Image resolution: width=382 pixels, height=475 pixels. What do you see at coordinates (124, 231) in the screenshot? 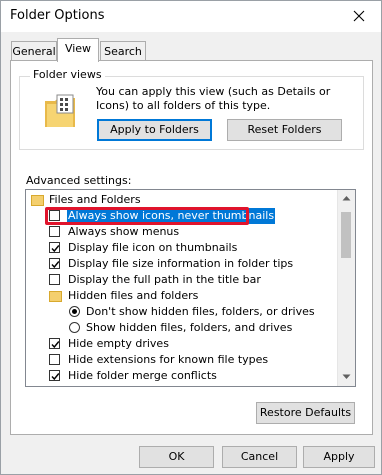
I see `tree-item-label: Always show menus` at bounding box center [124, 231].